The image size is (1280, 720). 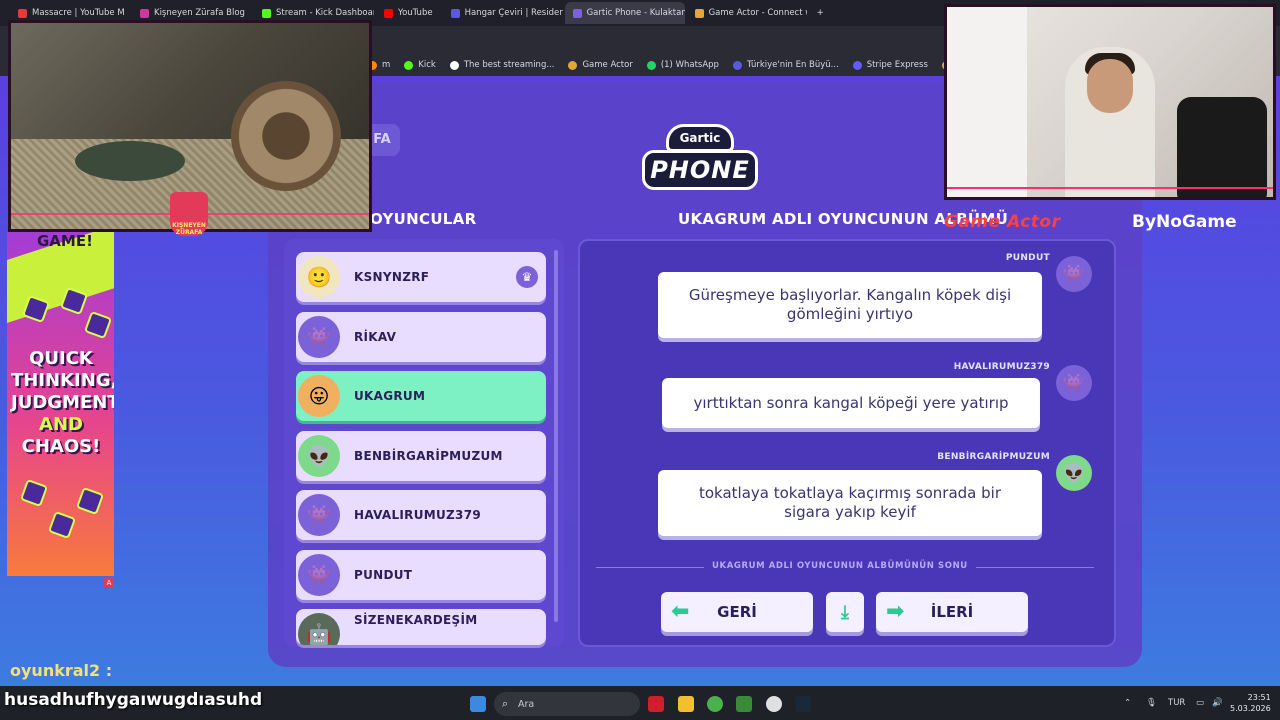 What do you see at coordinates (1001, 367) in the screenshot?
I see `album-entry-author: HAVALIRUMUZ379` at bounding box center [1001, 367].